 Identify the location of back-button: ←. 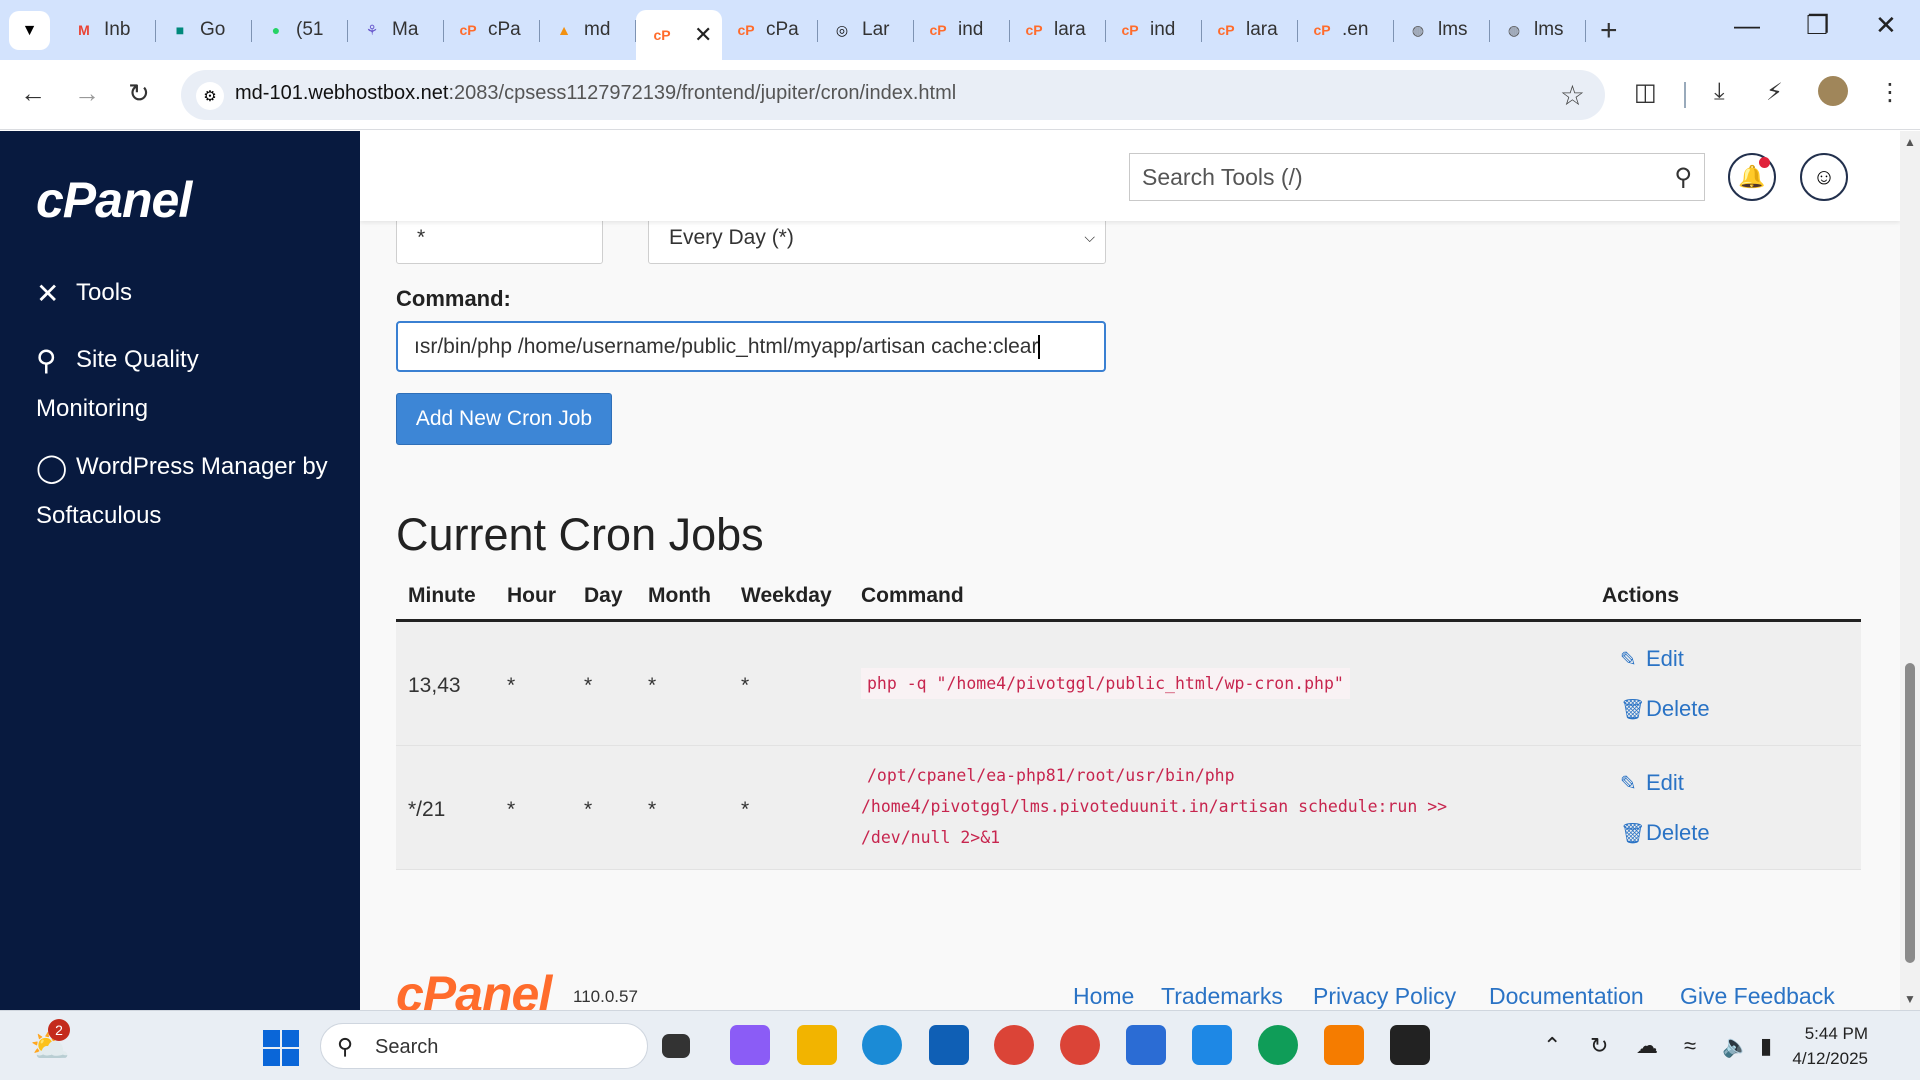
(33, 93).